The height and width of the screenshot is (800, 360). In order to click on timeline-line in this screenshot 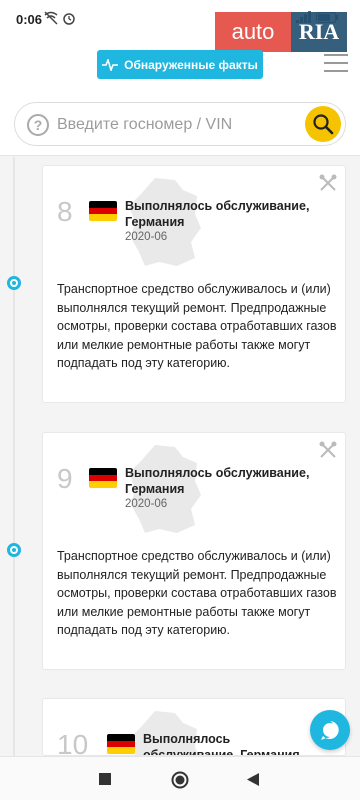, I will do `click(14, 457)`.